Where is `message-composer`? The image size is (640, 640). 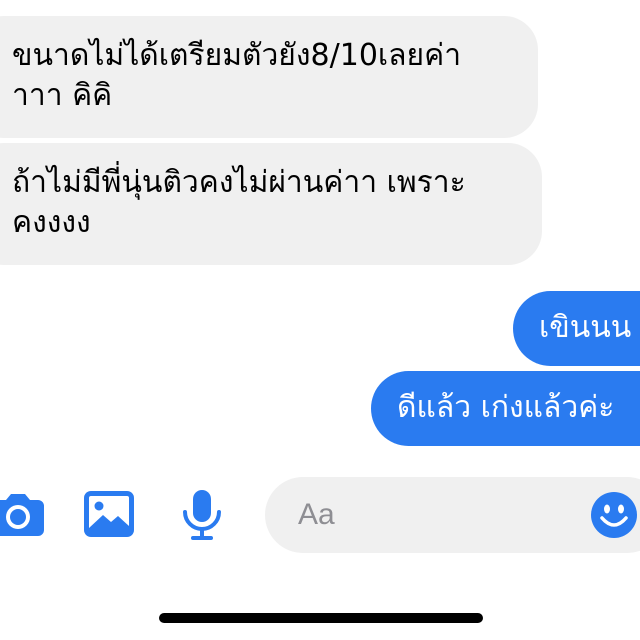 message-composer is located at coordinates (452, 515).